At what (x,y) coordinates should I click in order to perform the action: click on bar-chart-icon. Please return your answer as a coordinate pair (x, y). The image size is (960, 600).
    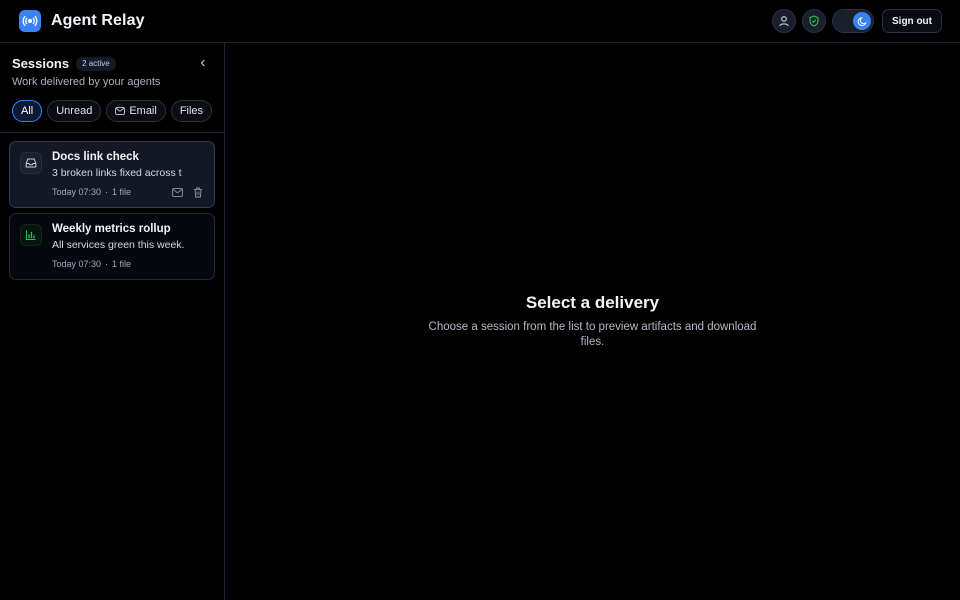
    Looking at the image, I should click on (31, 235).